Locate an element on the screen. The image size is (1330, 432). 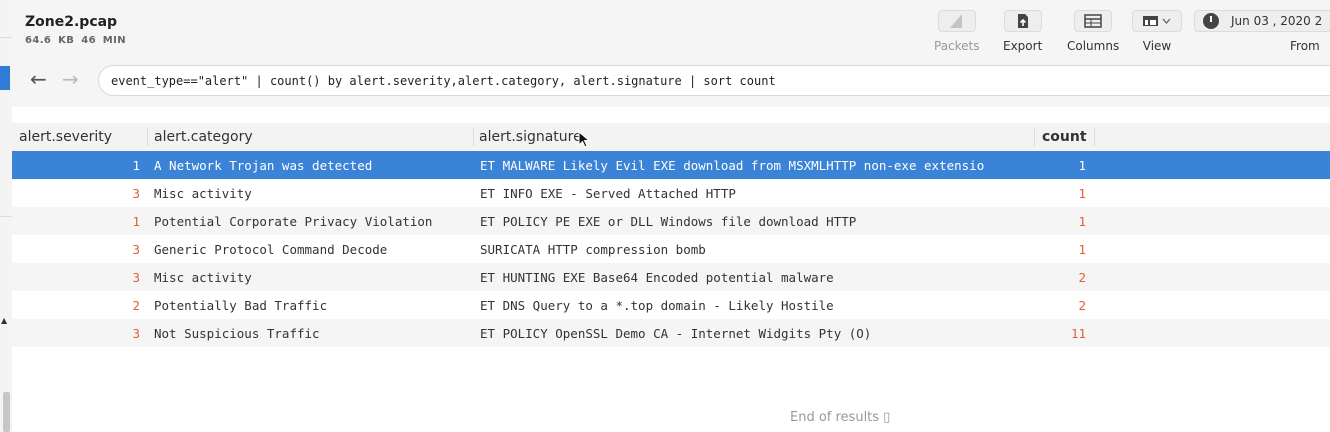
mouse-cursor-icon is located at coordinates (584, 139).